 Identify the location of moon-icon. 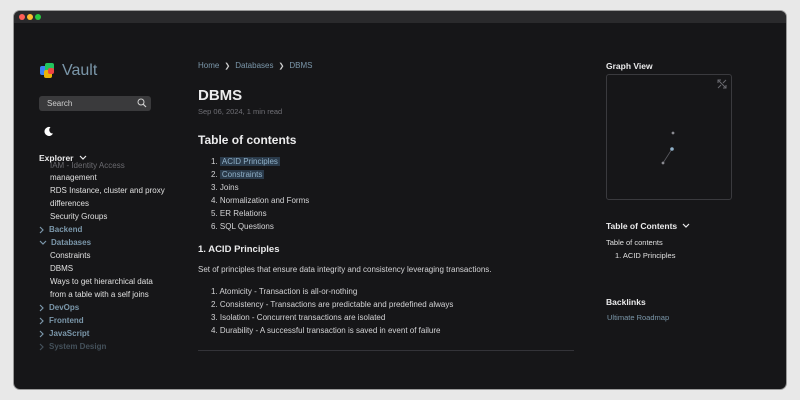
(48, 131).